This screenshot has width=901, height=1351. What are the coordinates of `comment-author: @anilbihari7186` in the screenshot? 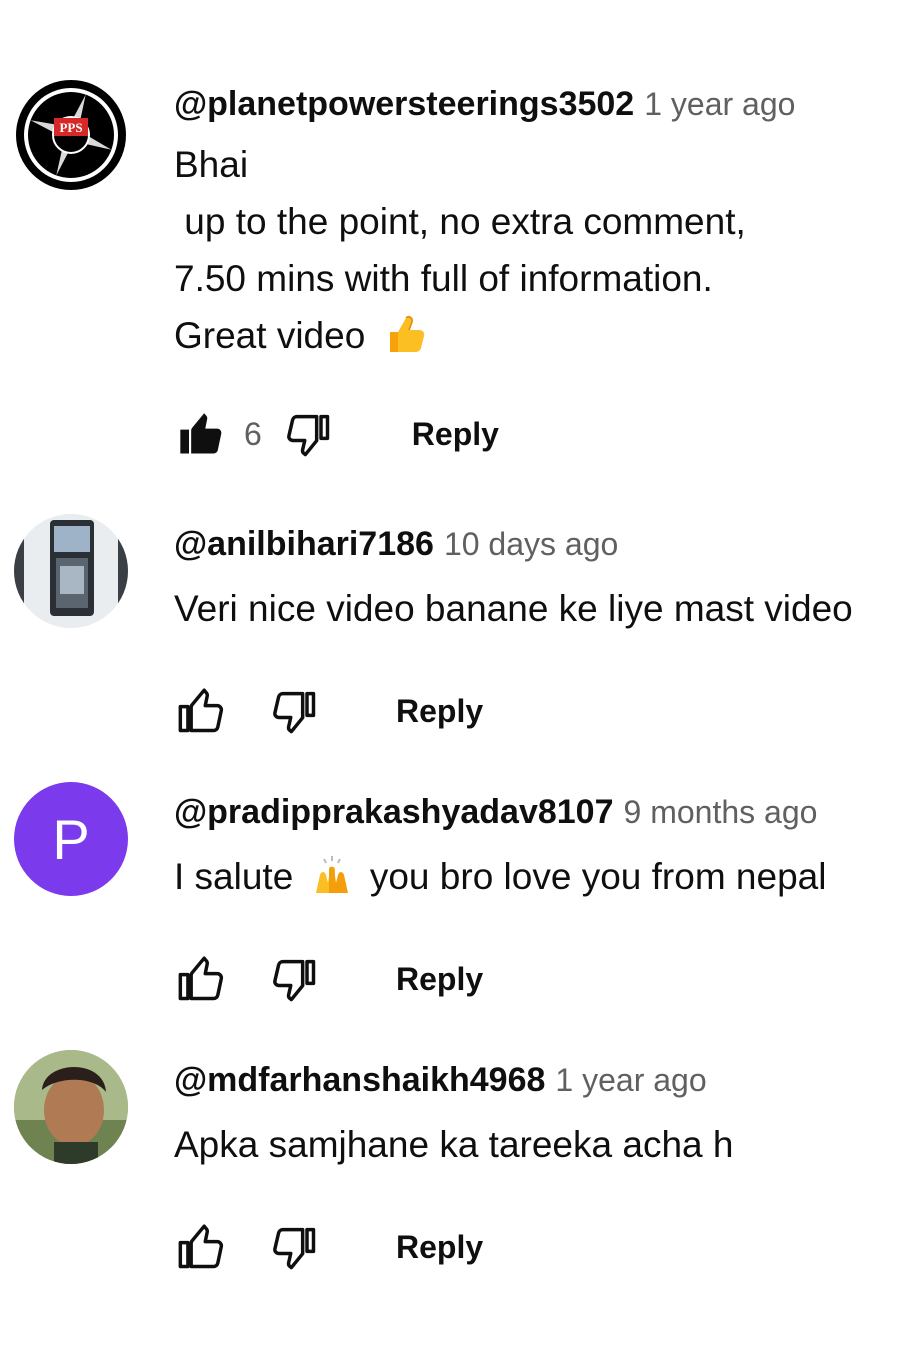 It's located at (304, 544).